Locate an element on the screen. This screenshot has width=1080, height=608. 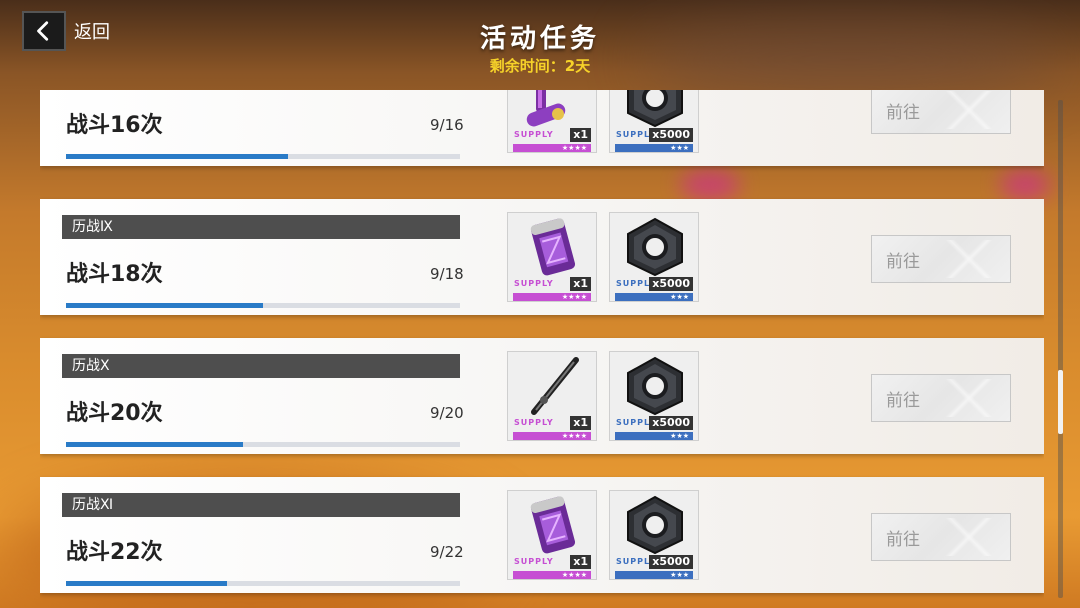
task-card: 历战Ⅷ战斗16次9/16SUPPLYx1★★★★SUPPLYx5000★★★前往 is located at coordinates (542, 128).